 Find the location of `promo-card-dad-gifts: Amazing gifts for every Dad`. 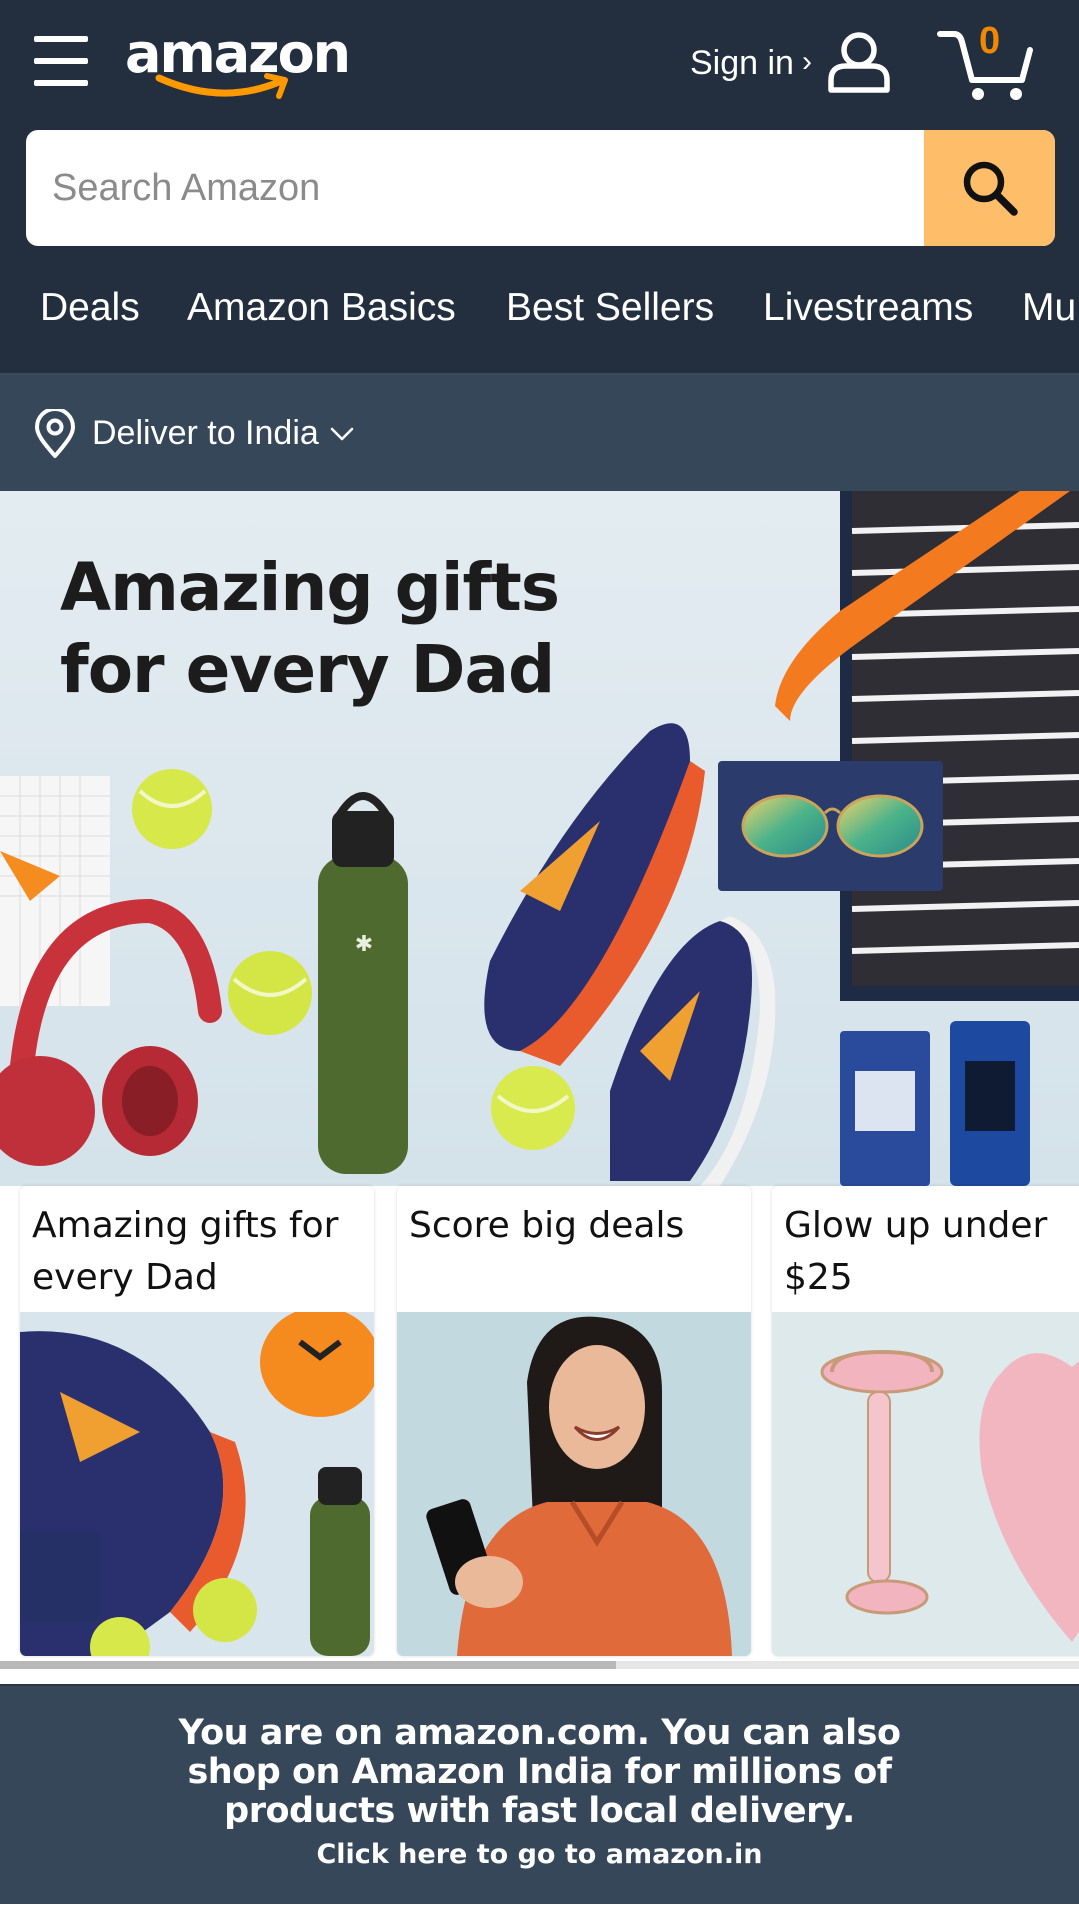

promo-card-dad-gifts: Amazing gifts for every Dad is located at coordinates (197, 1421).